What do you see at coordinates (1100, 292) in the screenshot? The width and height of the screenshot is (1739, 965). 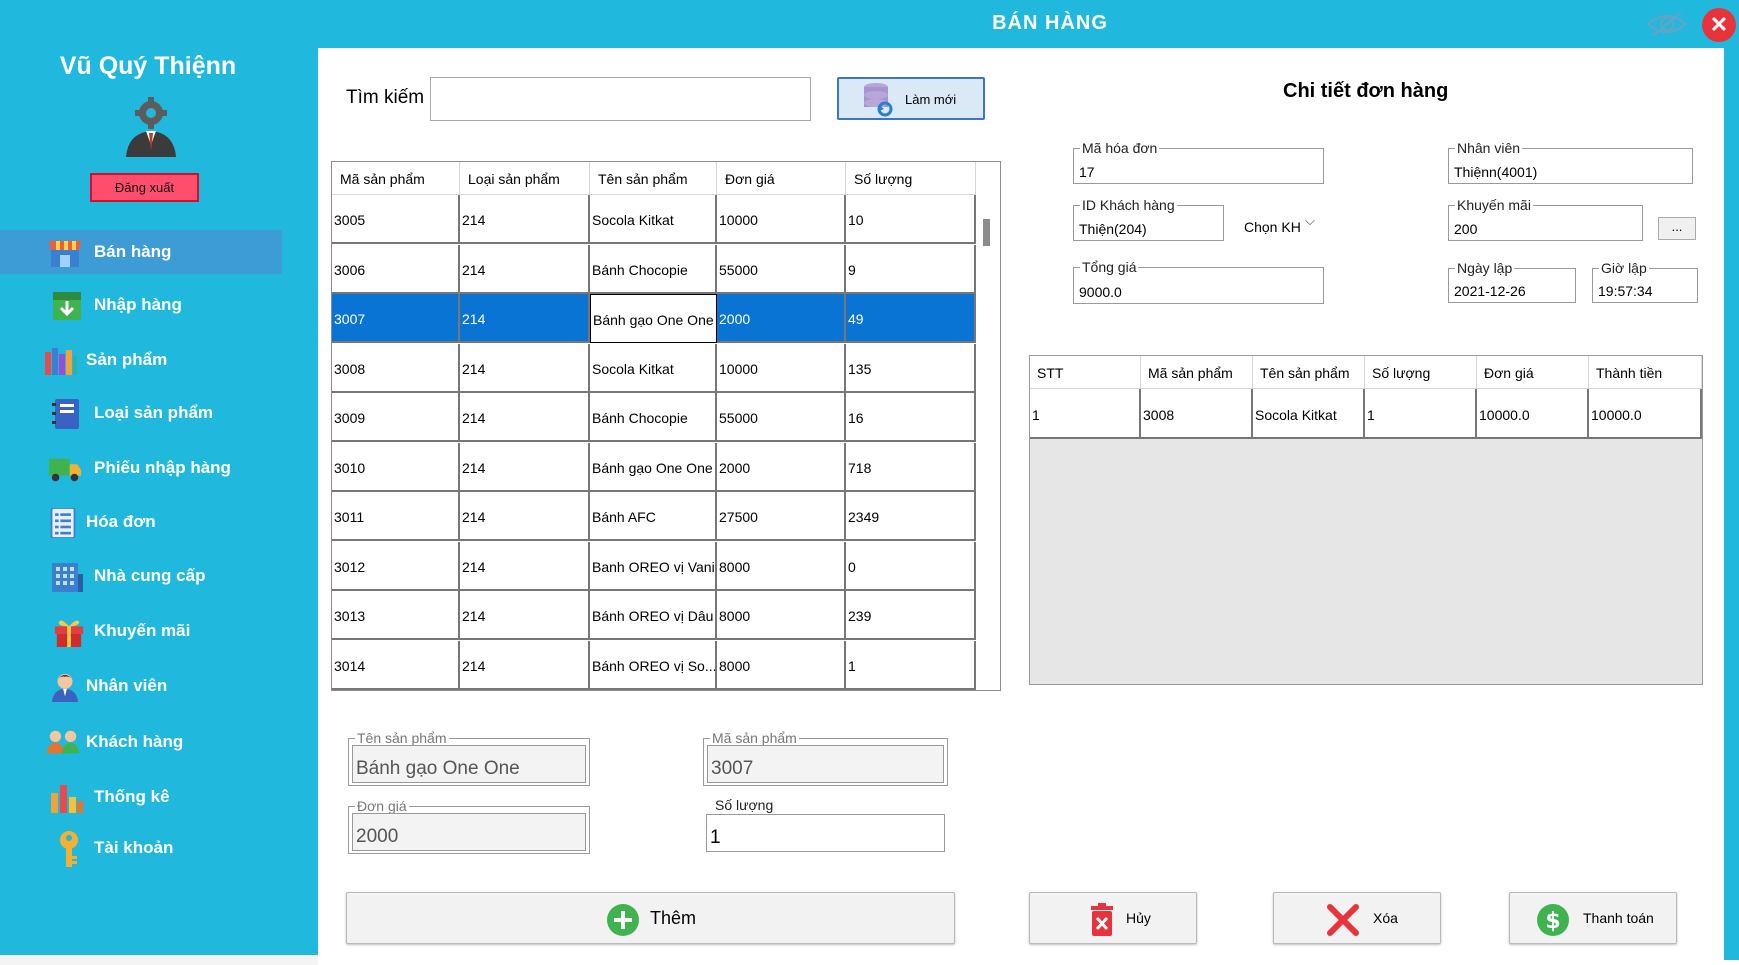 I see `total-price-value: 9000.0` at bounding box center [1100, 292].